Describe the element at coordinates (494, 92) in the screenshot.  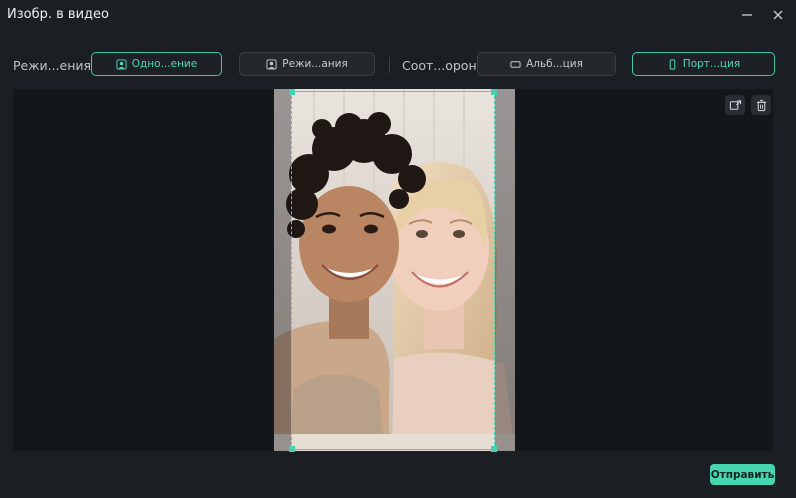
I see `crop-handle-top-right` at that location.